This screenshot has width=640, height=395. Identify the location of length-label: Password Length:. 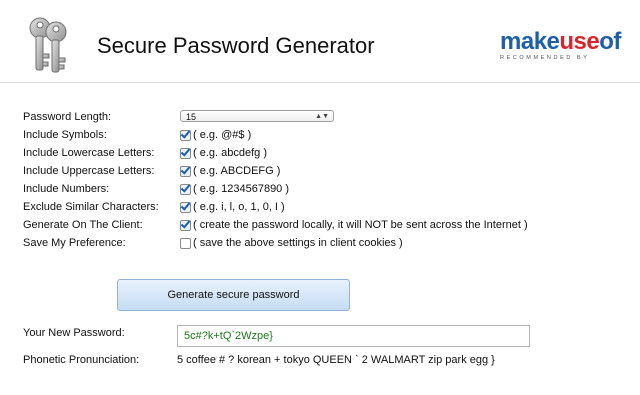
(67, 117).